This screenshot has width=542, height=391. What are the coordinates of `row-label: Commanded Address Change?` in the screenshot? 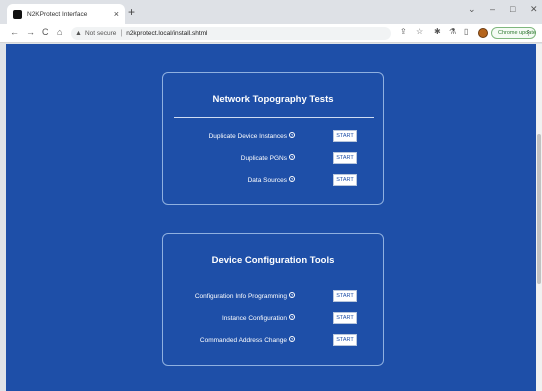 It's located at (247, 340).